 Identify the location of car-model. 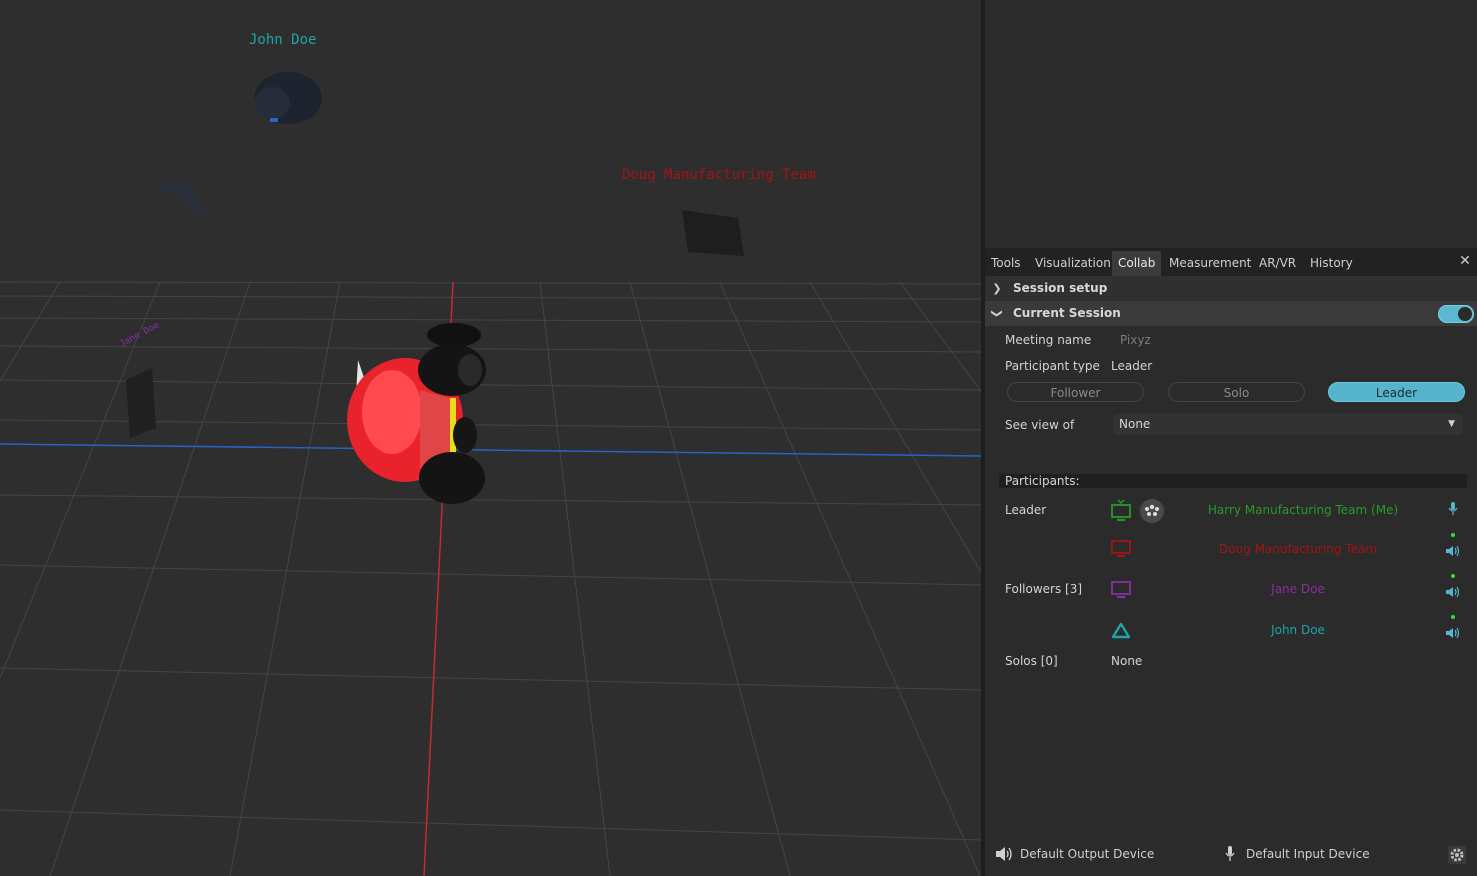
(416, 413).